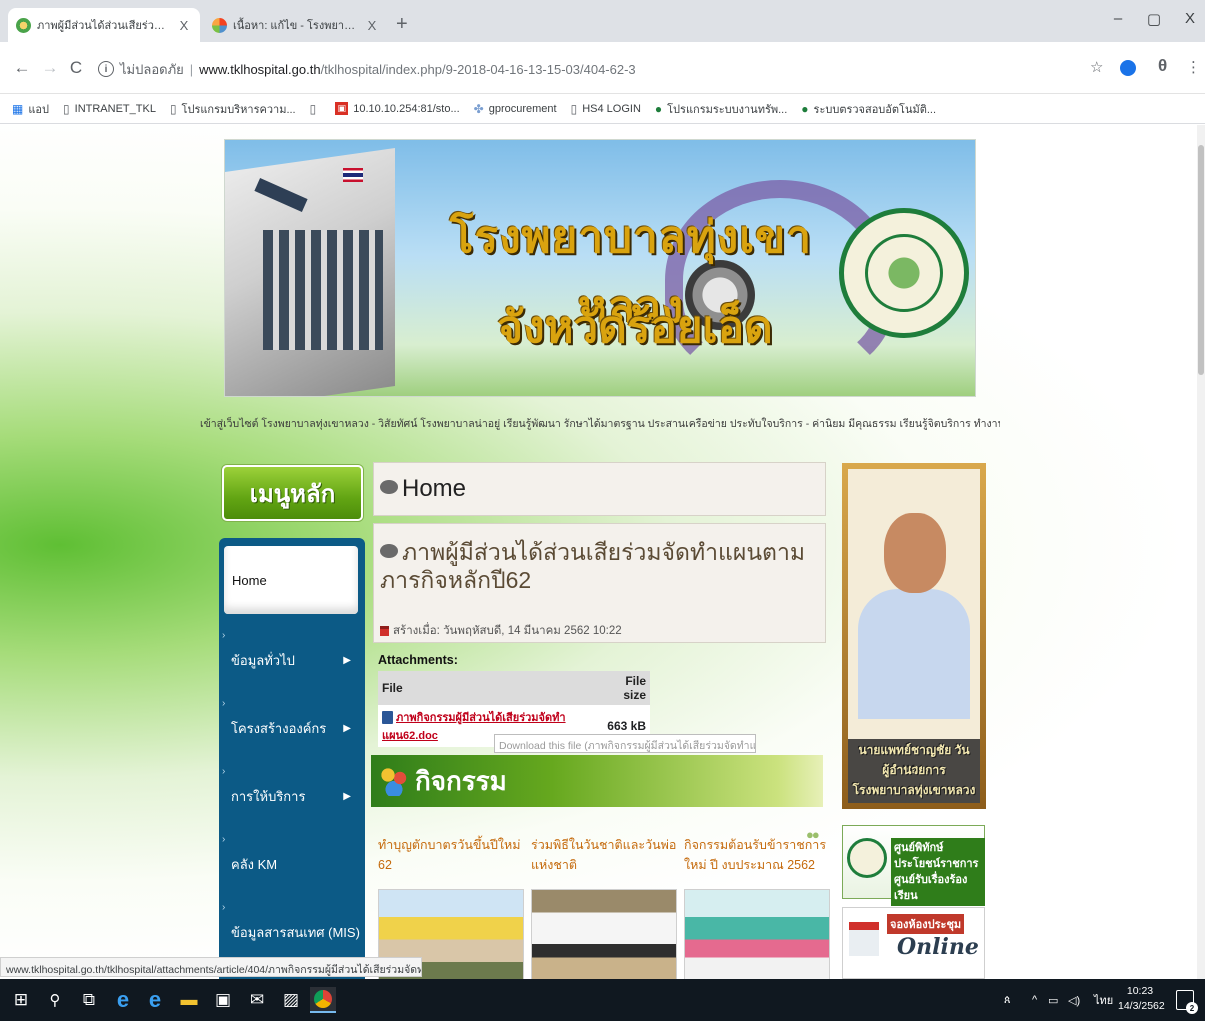 This screenshot has width=1205, height=1021. I want to click on meeting-room-booking-banner: จองห้องประชุม Online, so click(913, 943).